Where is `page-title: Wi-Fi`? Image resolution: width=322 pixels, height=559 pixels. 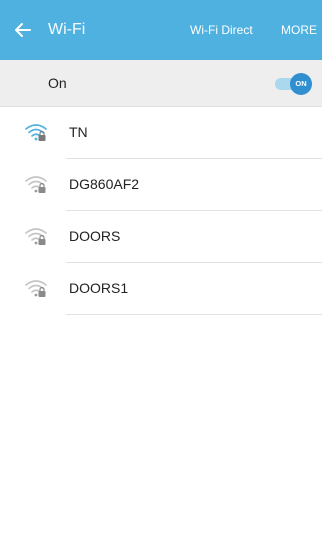
page-title: Wi-Fi is located at coordinates (67, 29).